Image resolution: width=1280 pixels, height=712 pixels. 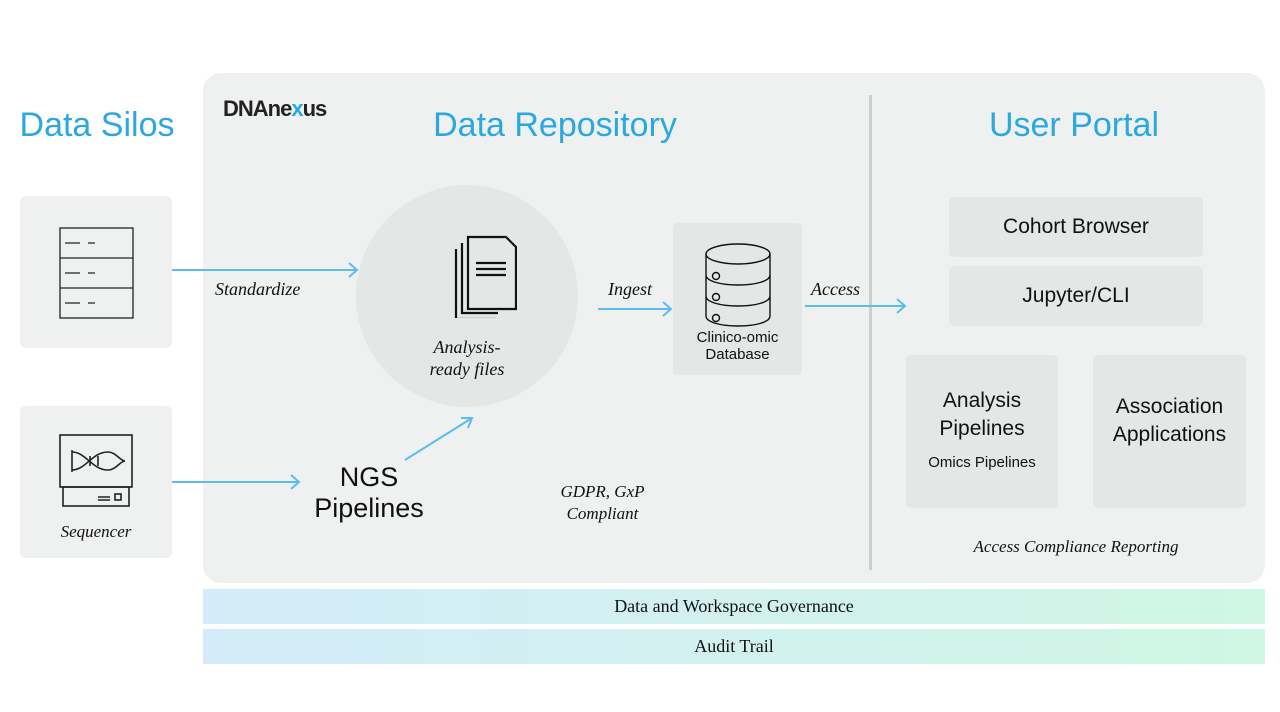 I want to click on jupyter-cli-label: Jupyter/CLI, so click(x=1076, y=295).